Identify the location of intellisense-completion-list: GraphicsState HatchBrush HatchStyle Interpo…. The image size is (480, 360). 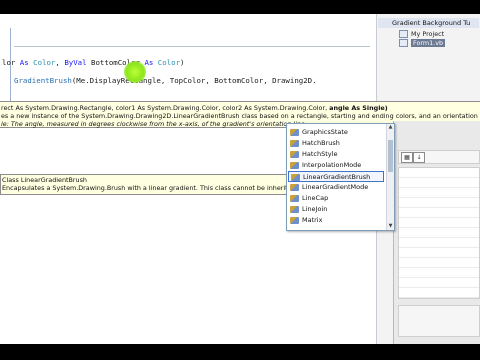
(340, 177).